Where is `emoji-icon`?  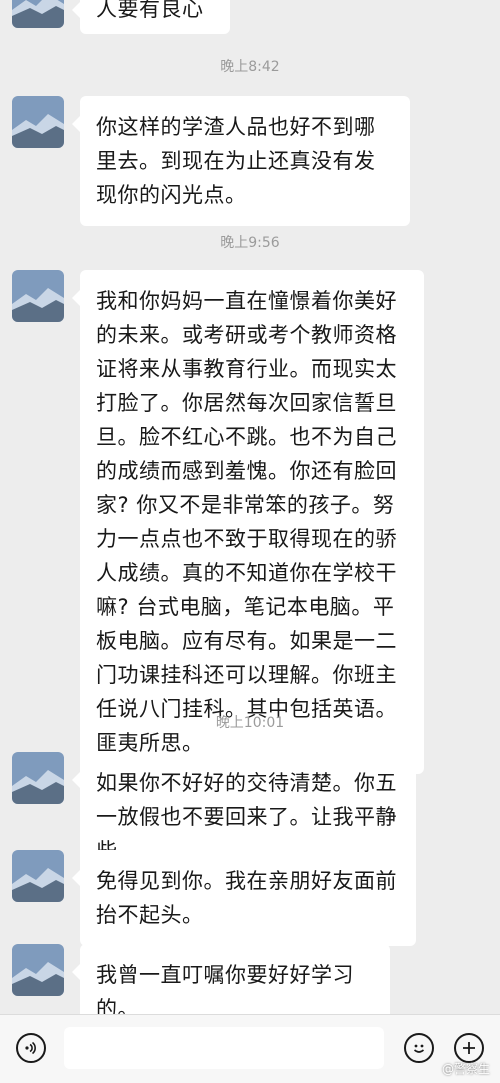
emoji-icon is located at coordinates (419, 1048).